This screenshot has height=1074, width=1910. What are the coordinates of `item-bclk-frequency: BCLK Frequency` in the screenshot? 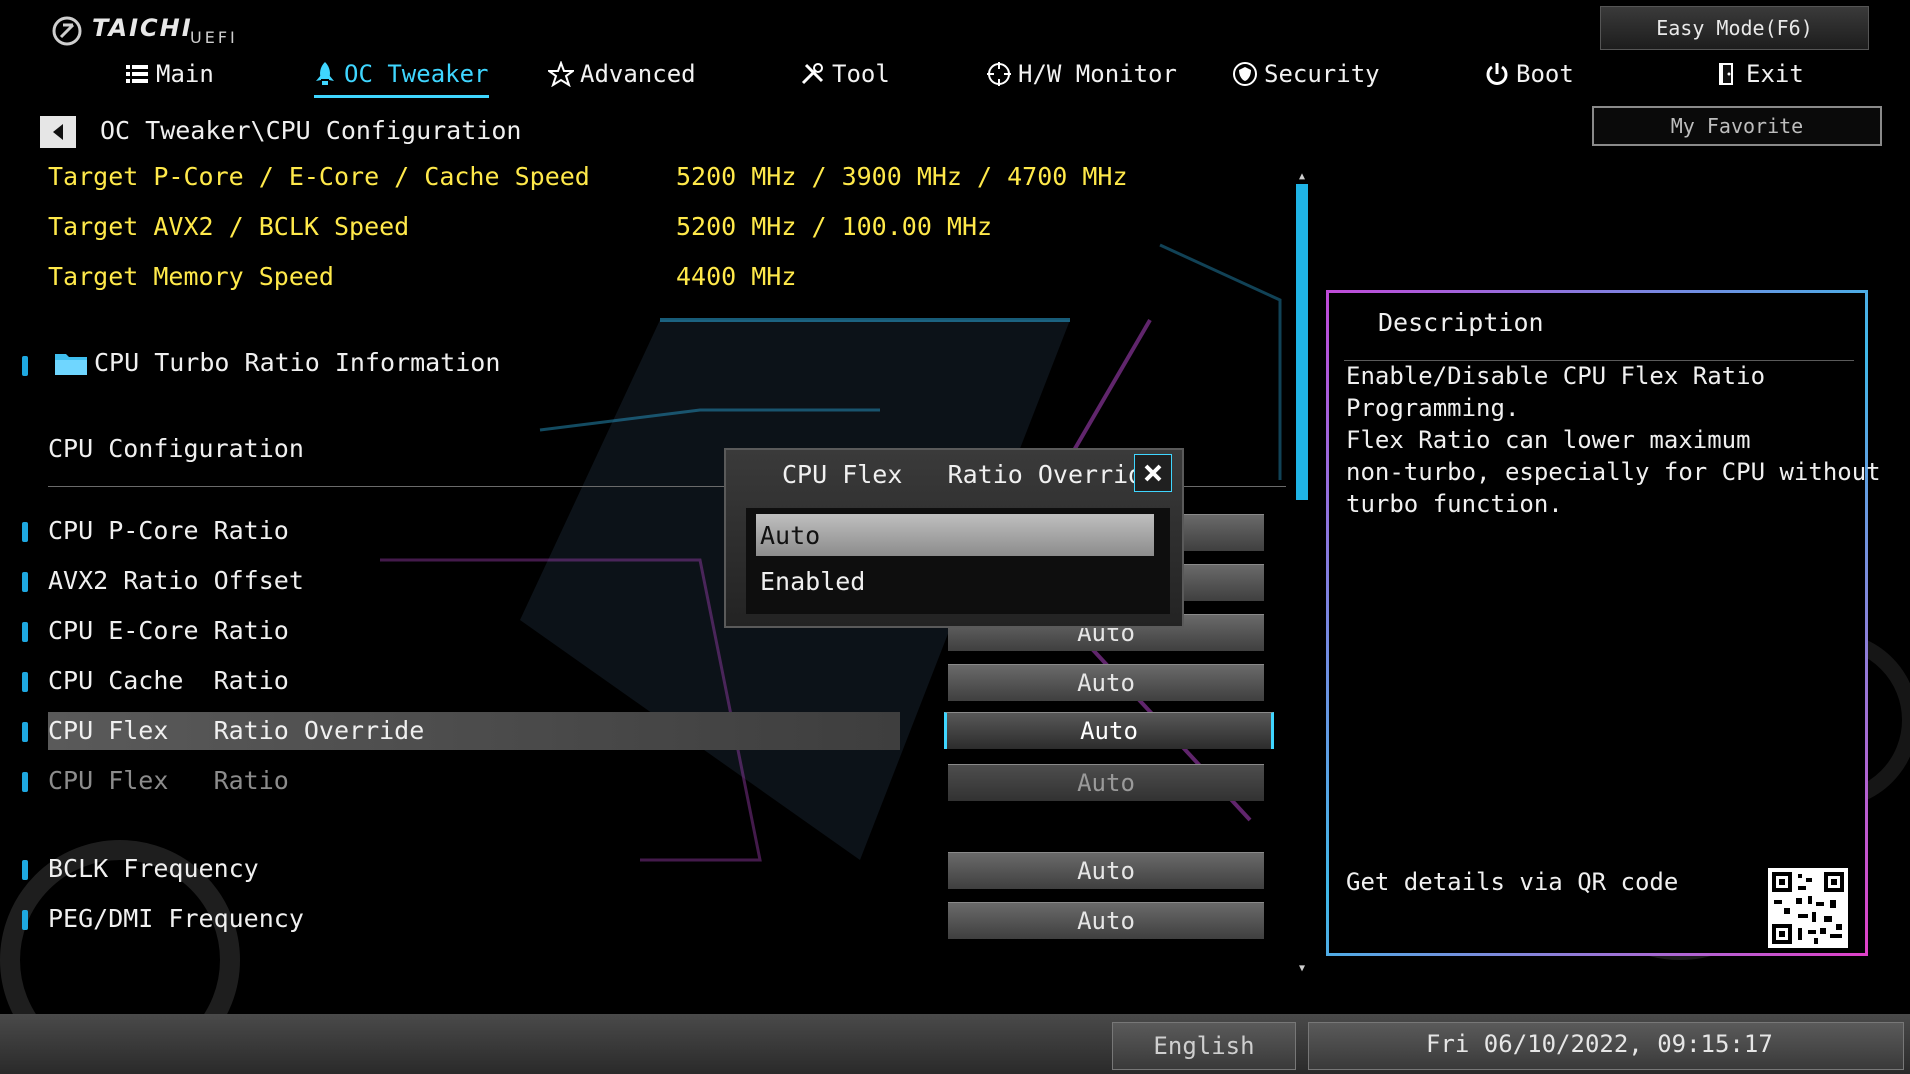 It's located at (153, 868).